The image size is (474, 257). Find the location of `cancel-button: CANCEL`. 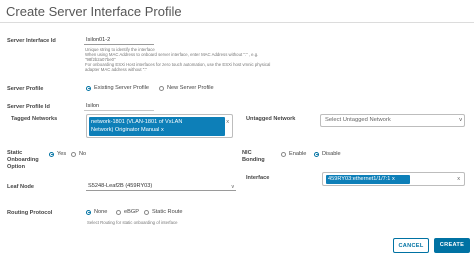

cancel-button: CANCEL is located at coordinates (411, 245).